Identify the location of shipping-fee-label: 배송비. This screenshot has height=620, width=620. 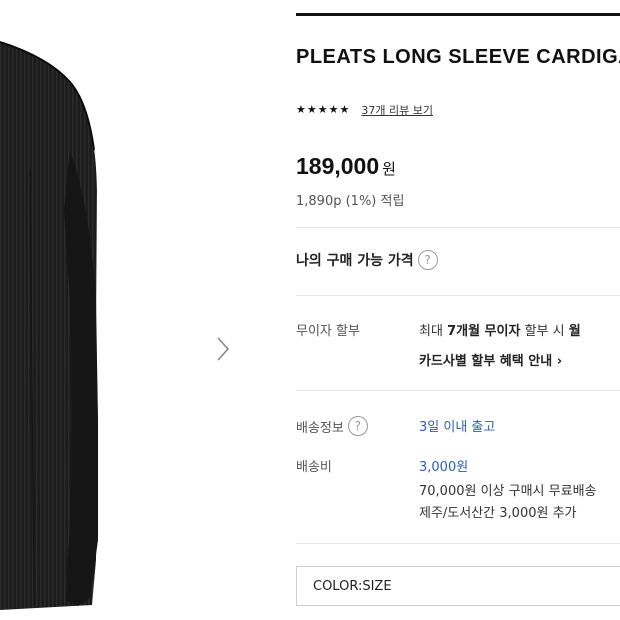
(314, 467).